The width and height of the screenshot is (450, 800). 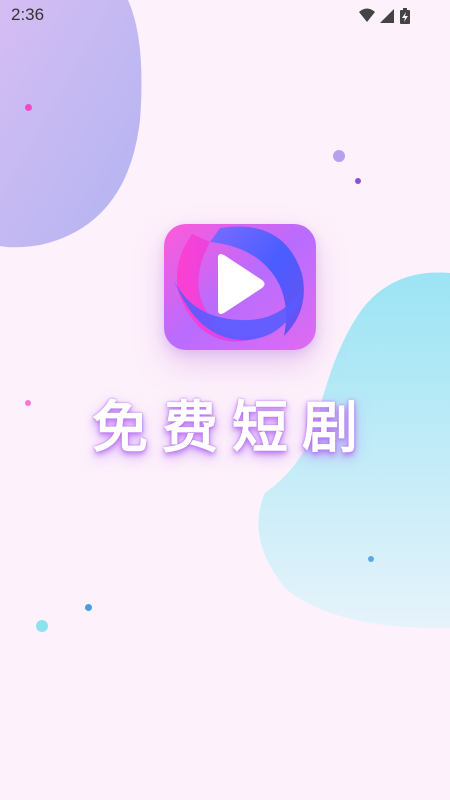 I want to click on status-bar: 2:36, so click(x=225, y=16).